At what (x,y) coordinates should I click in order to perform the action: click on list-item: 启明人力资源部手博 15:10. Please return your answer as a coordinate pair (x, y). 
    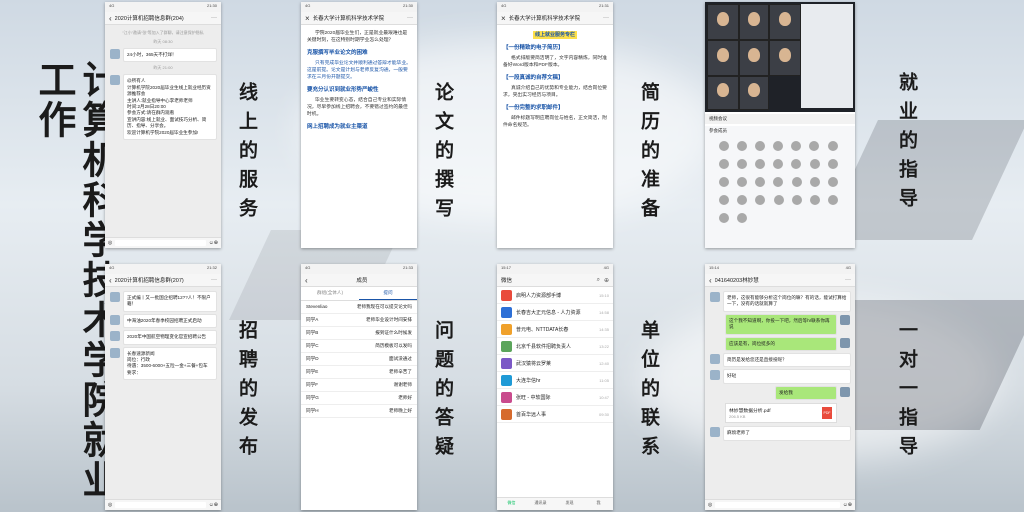
    Looking at the image, I should click on (555, 295).